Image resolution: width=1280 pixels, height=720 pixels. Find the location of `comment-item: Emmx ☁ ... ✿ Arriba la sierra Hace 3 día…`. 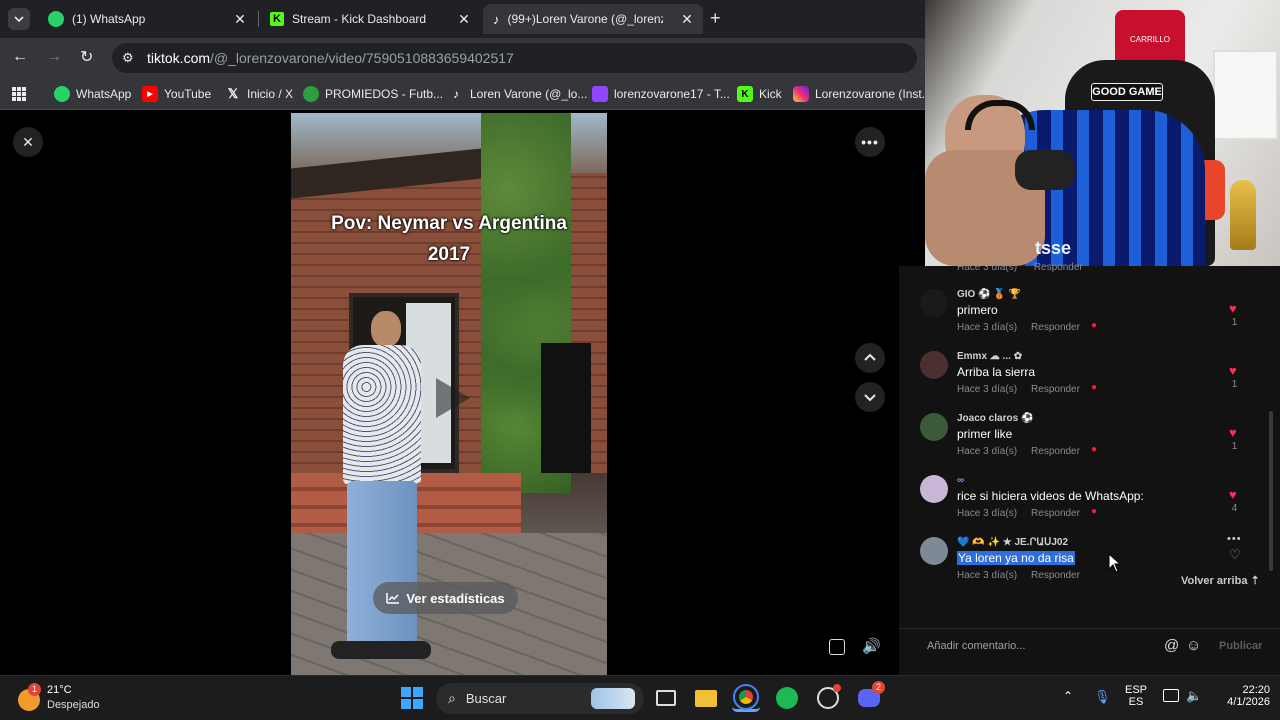

comment-item: Emmx ☁ ... ✿ Arriba la sierra Hace 3 día… is located at coordinates (1084, 379).